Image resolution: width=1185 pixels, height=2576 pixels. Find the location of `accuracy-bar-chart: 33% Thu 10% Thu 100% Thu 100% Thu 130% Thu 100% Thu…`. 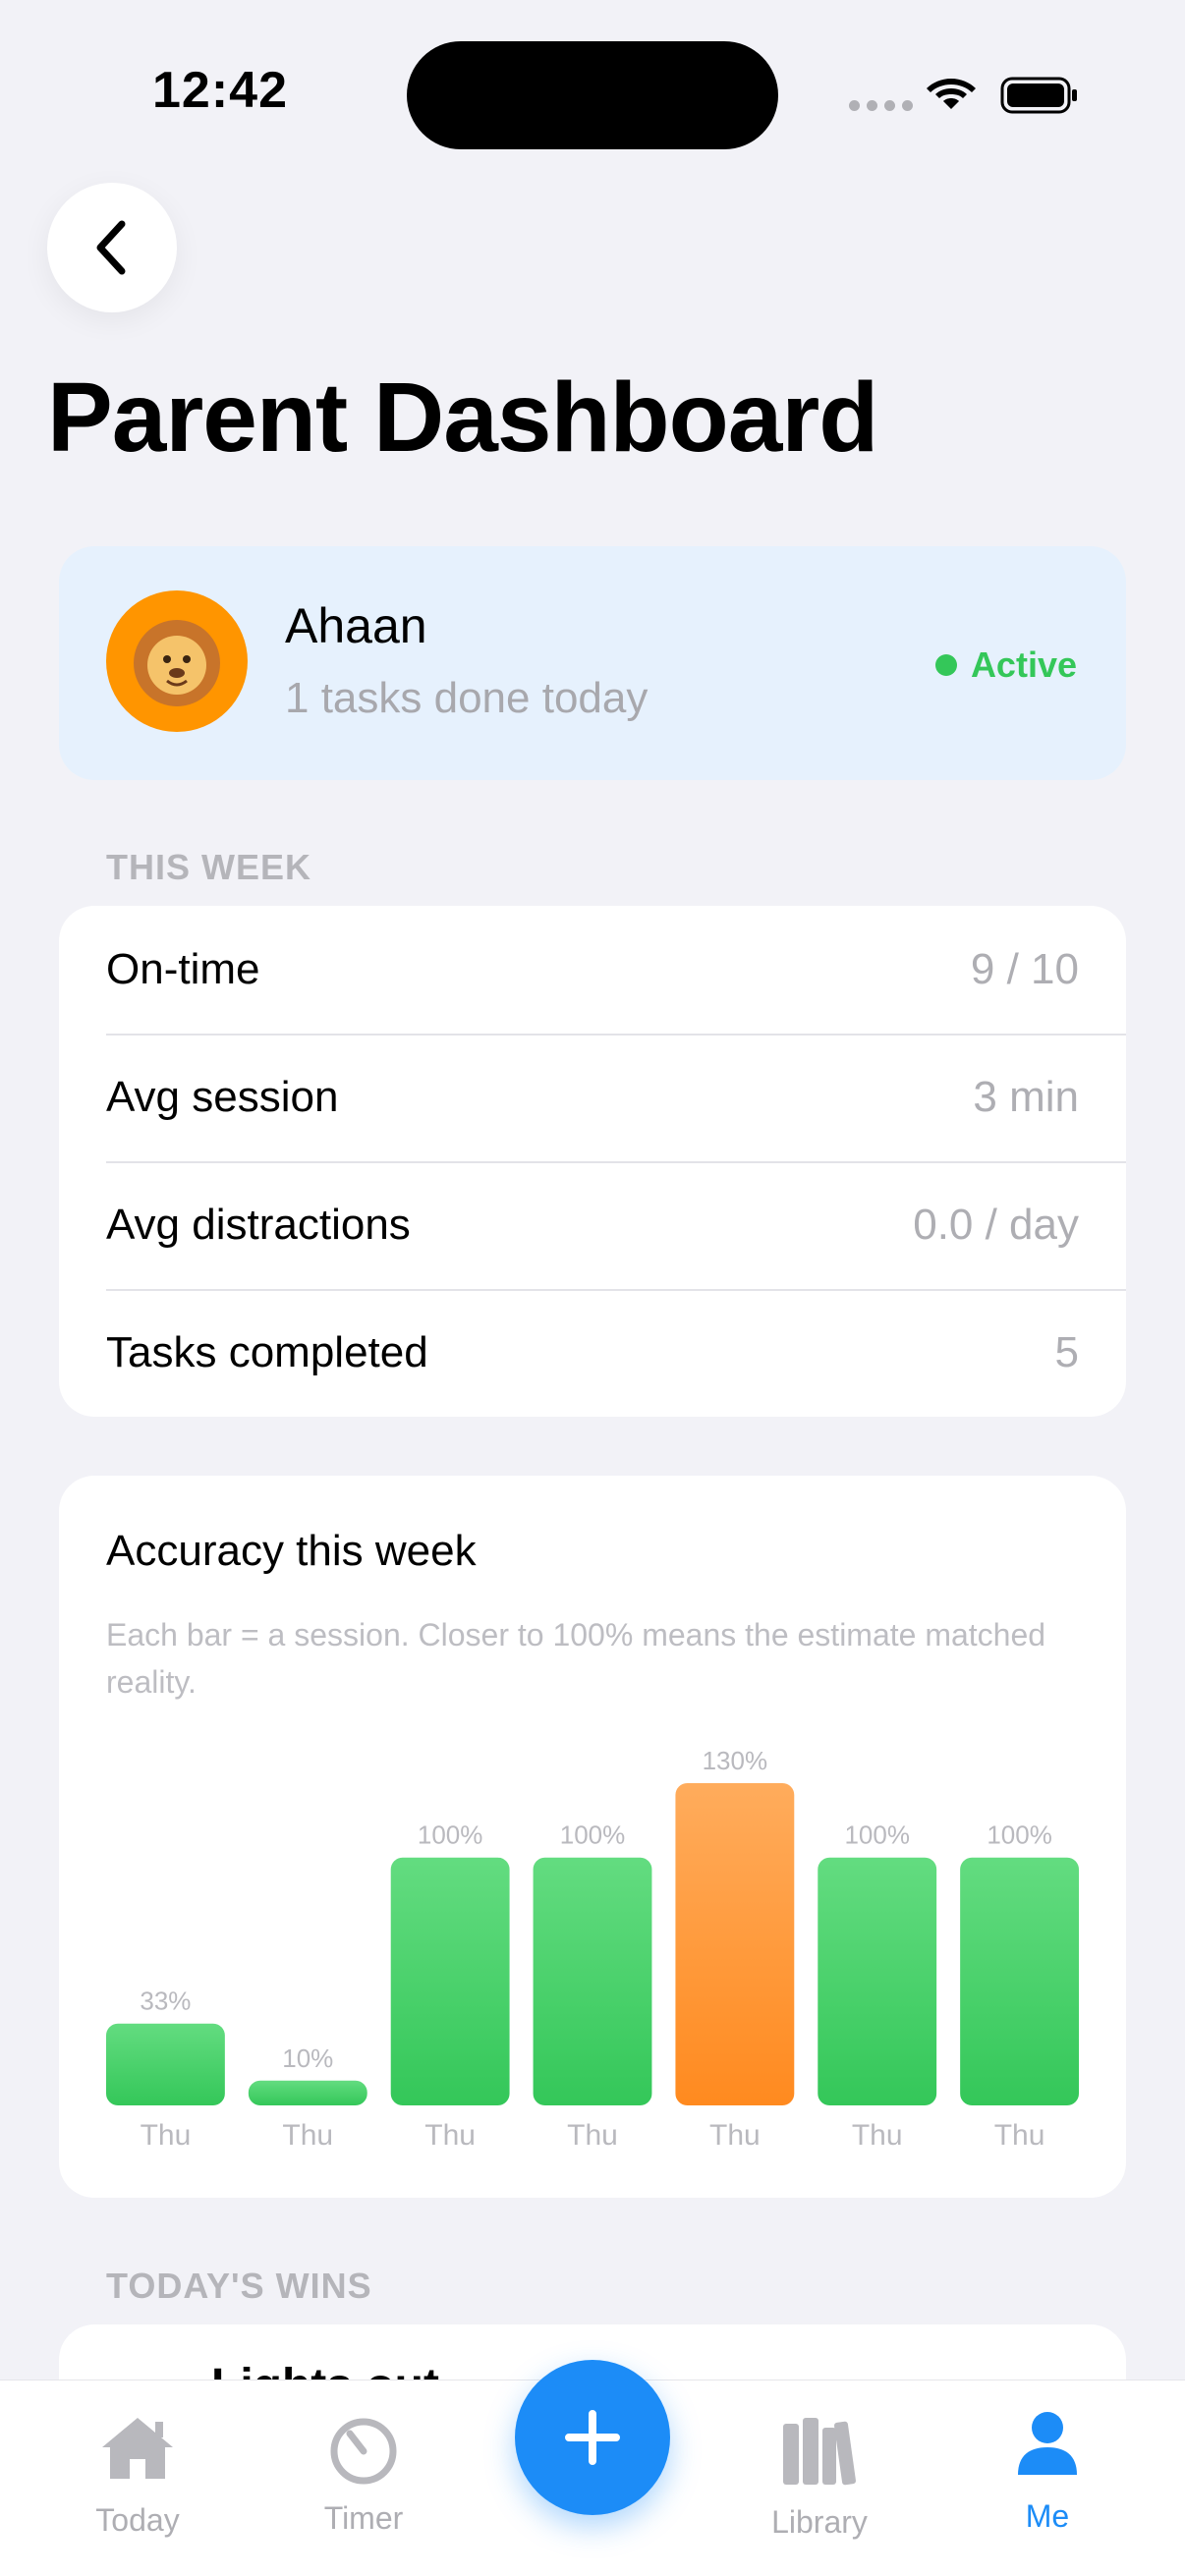

accuracy-bar-chart: 33% Thu 10% Thu 100% Thu 100% Thu 130% Thu 100% Thu… is located at coordinates (592, 1949).